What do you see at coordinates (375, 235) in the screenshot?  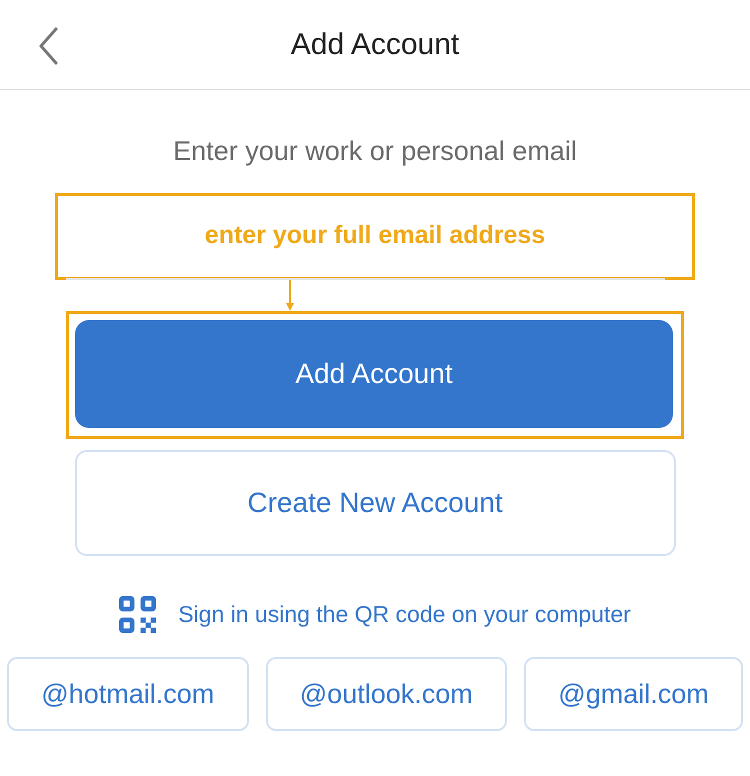 I see `annotation-text: enter your full email address` at bounding box center [375, 235].